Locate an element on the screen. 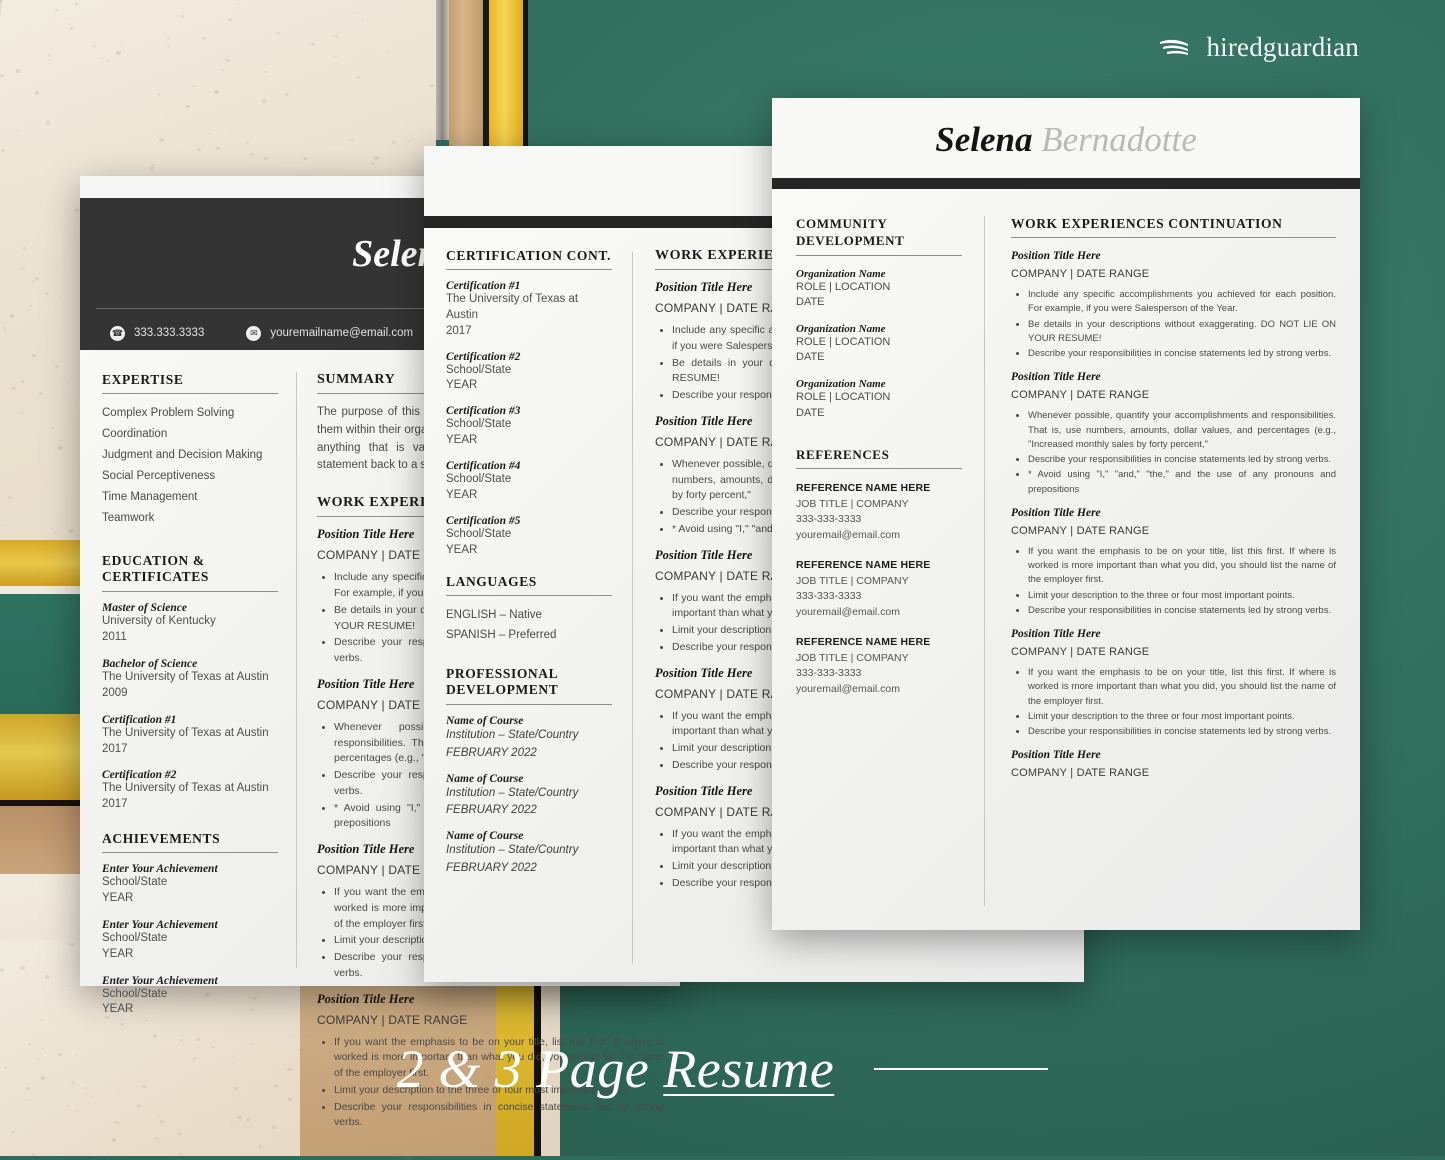  page-3-first-name: Selena is located at coordinates (984, 139).